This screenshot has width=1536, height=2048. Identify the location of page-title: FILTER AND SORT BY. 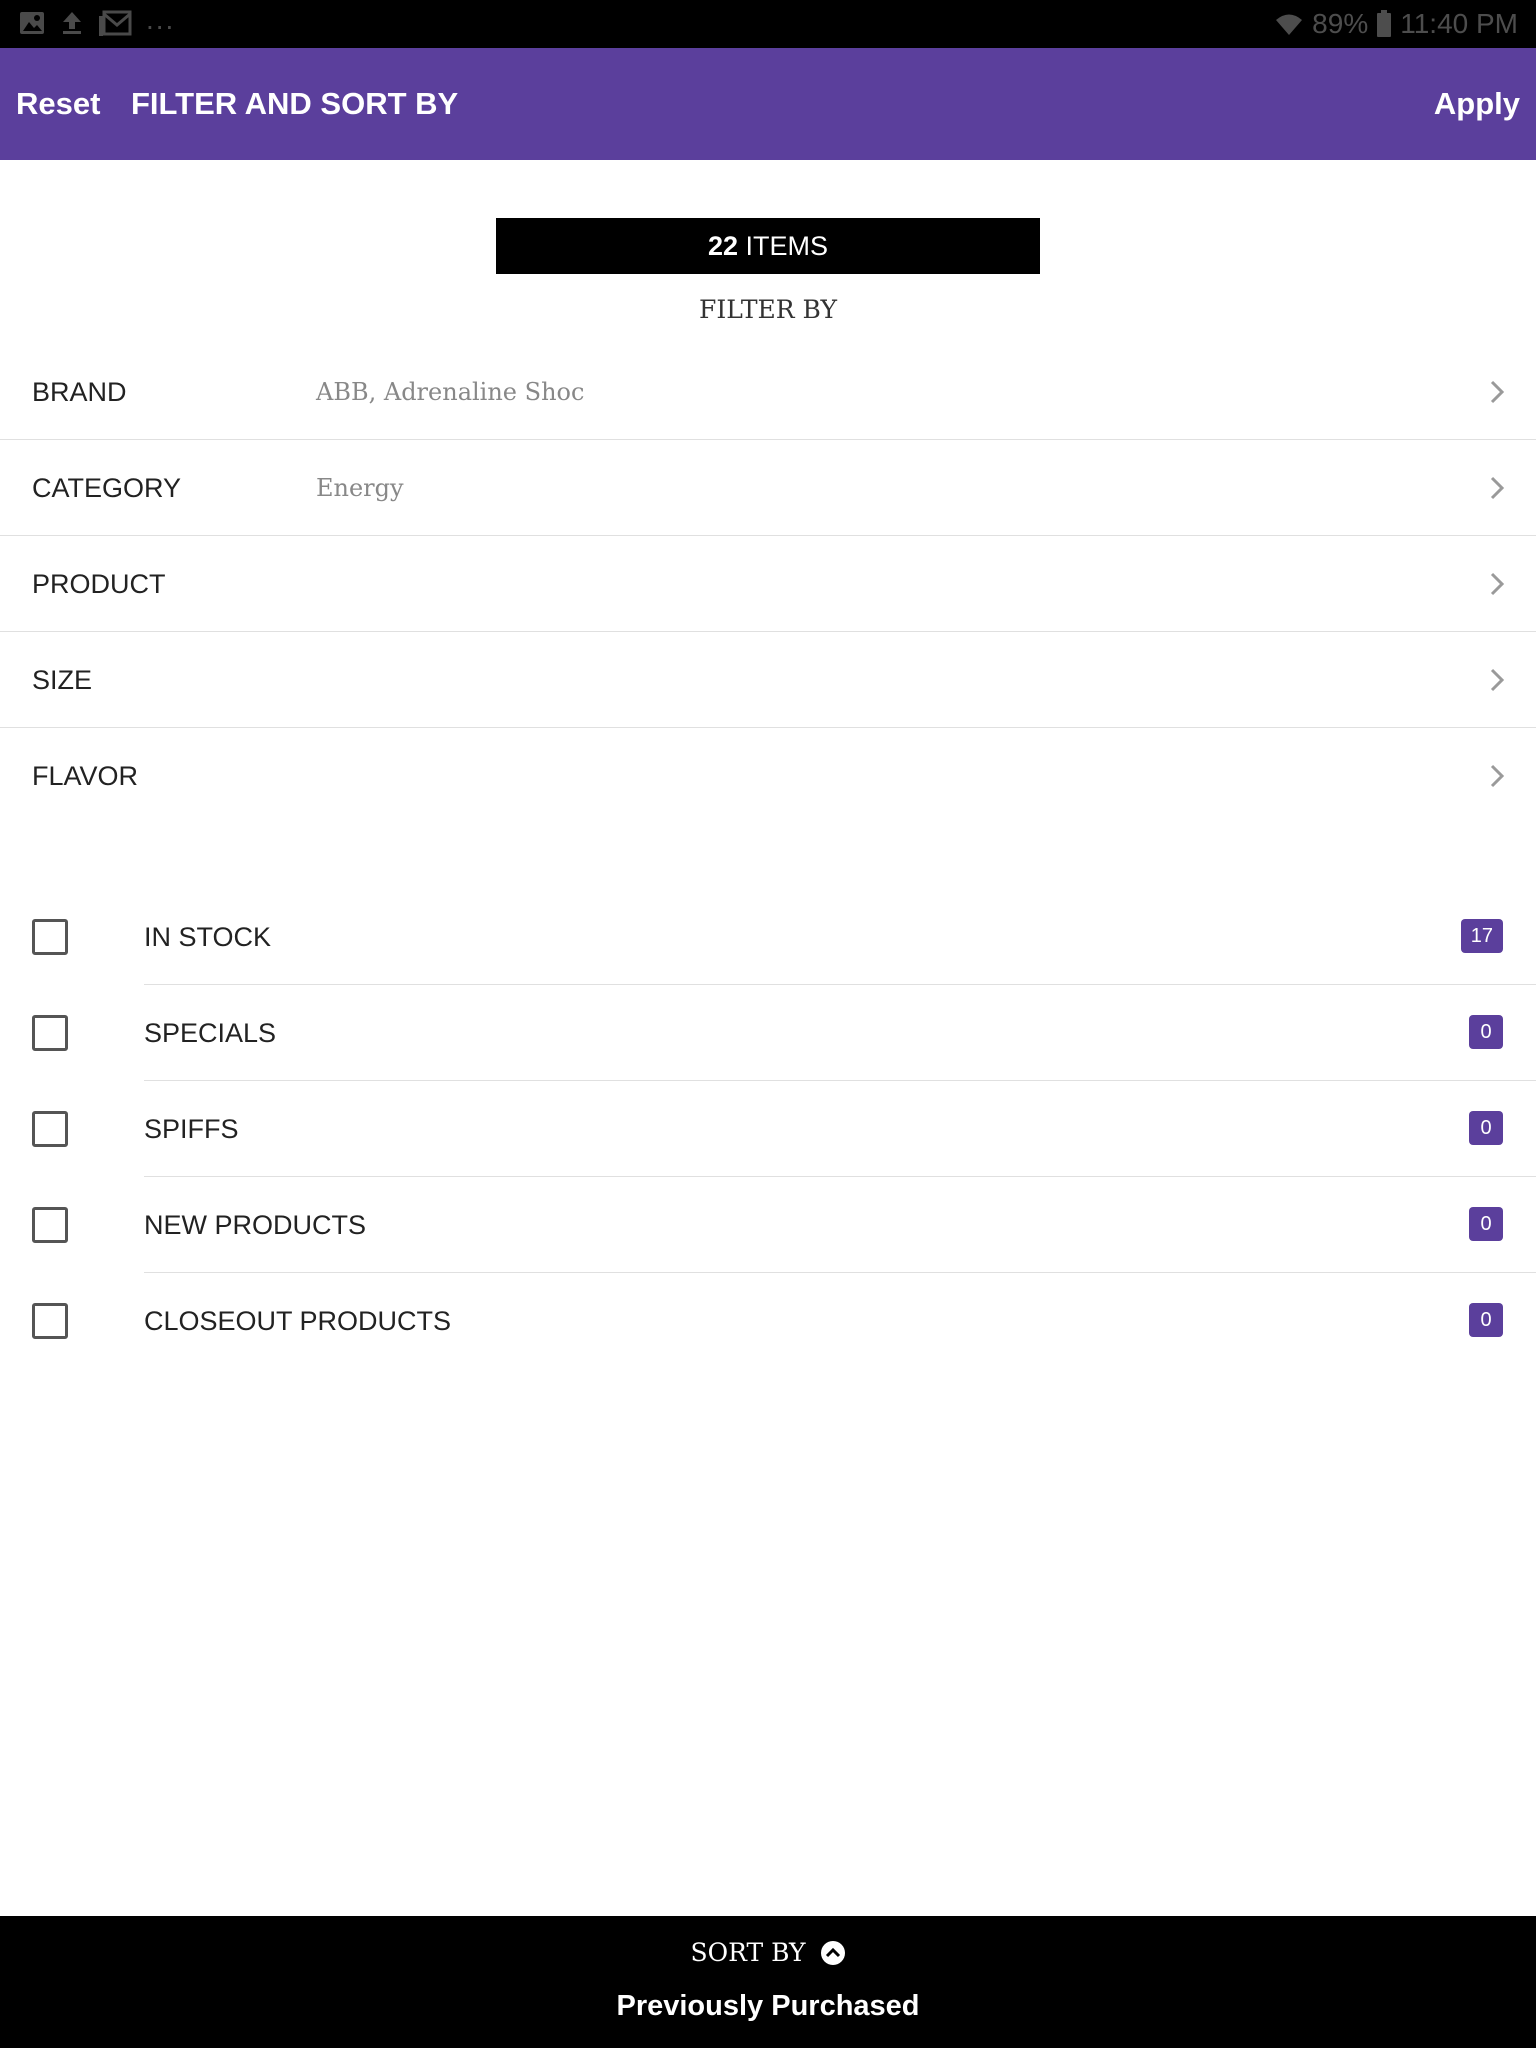
(295, 103).